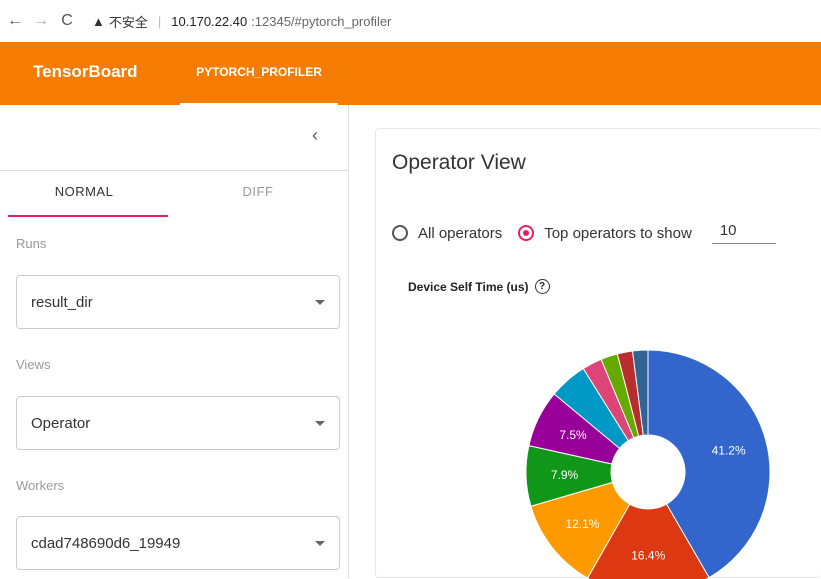  What do you see at coordinates (84, 191) in the screenshot?
I see `tab-normal: NORMAL` at bounding box center [84, 191].